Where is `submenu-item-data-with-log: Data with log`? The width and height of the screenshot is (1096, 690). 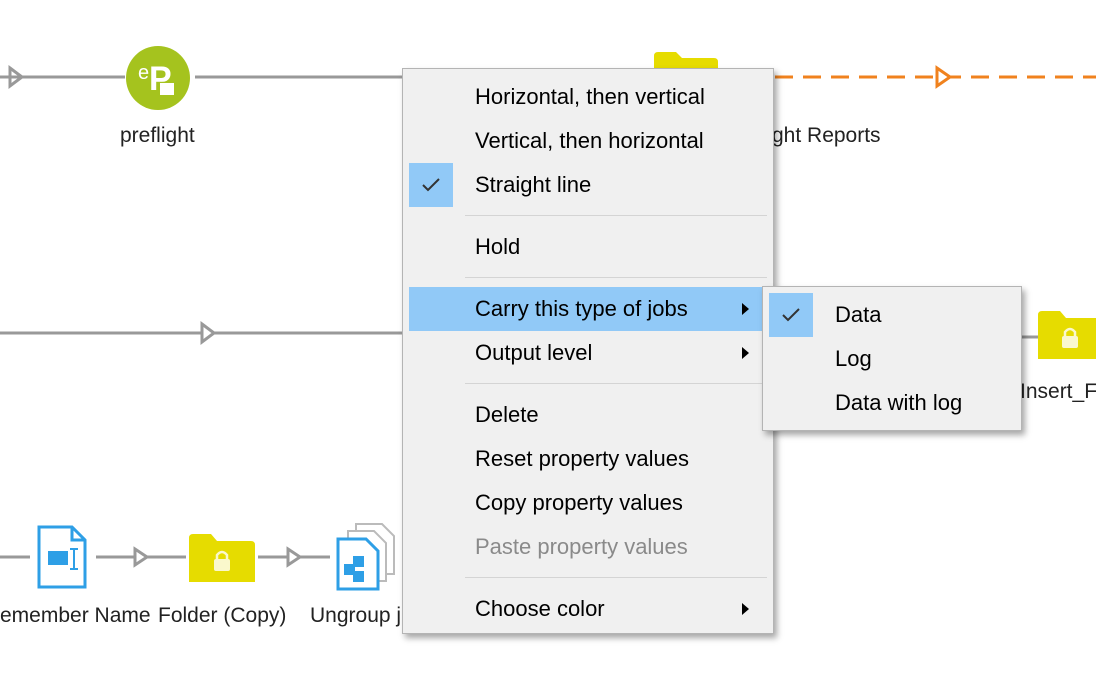
submenu-item-data-with-log: Data with log is located at coordinates (892, 403).